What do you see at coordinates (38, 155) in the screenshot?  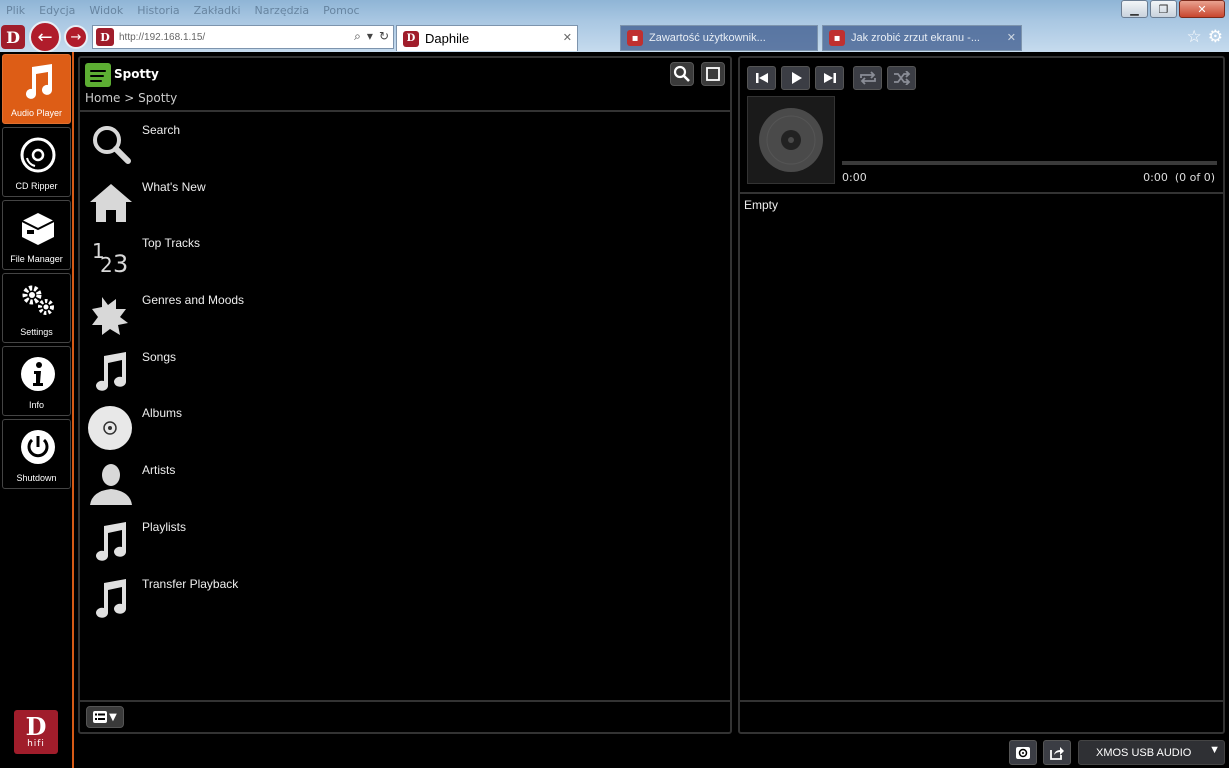 I see `disc-icon` at bounding box center [38, 155].